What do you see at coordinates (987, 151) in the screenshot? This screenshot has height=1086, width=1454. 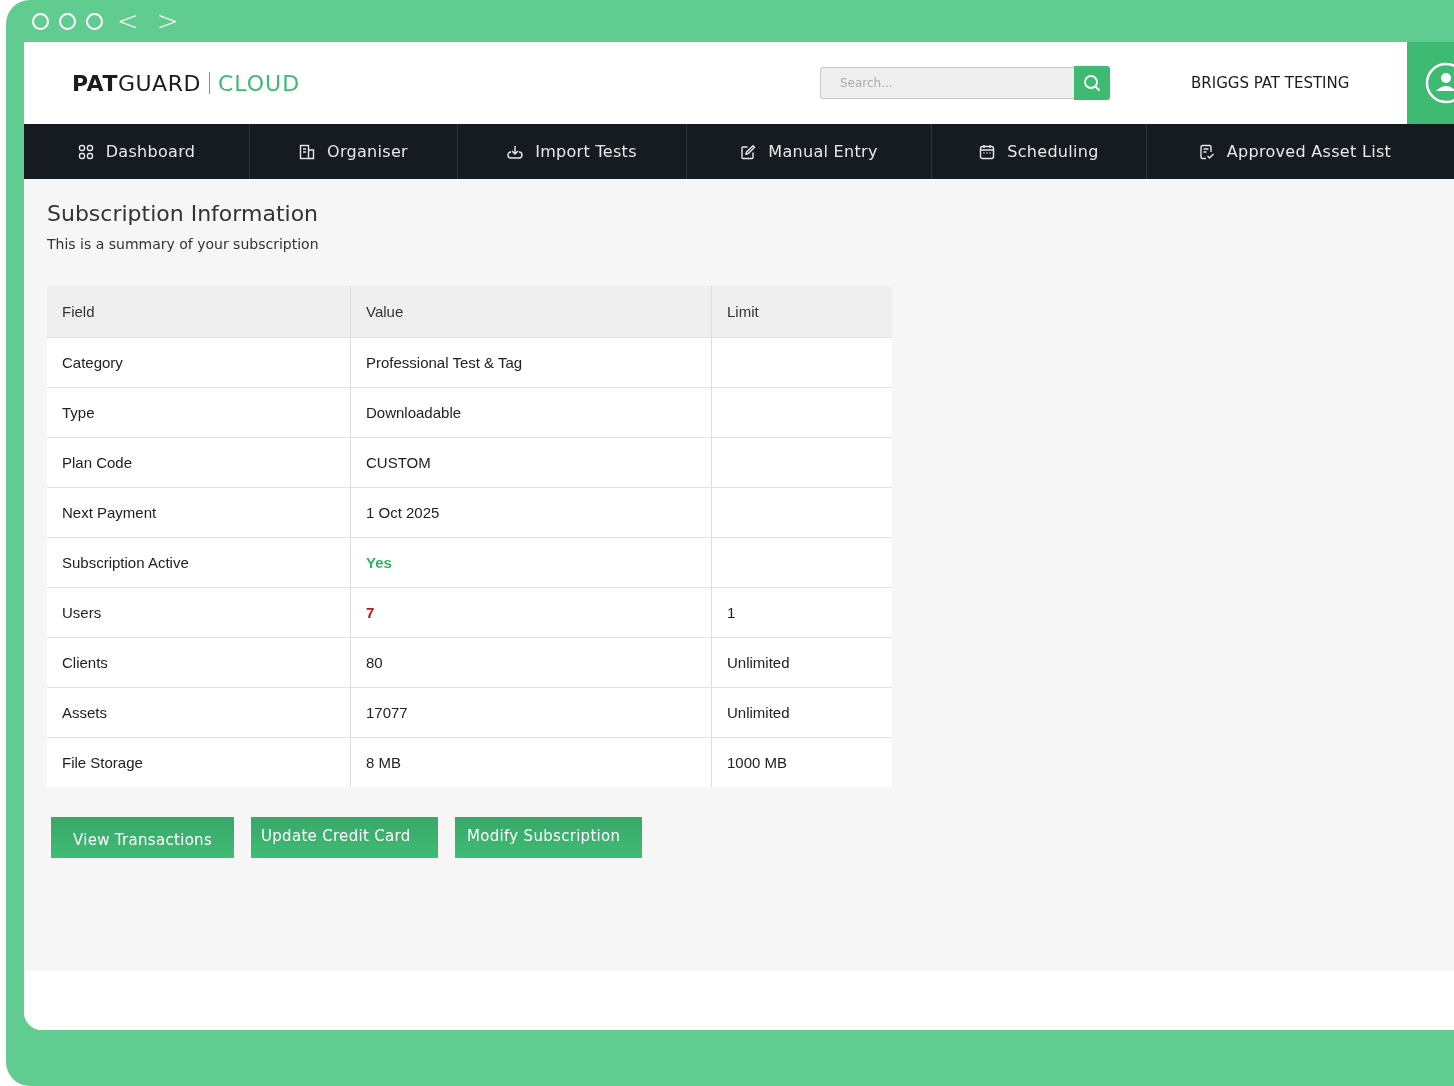 I see `calendar-icon` at bounding box center [987, 151].